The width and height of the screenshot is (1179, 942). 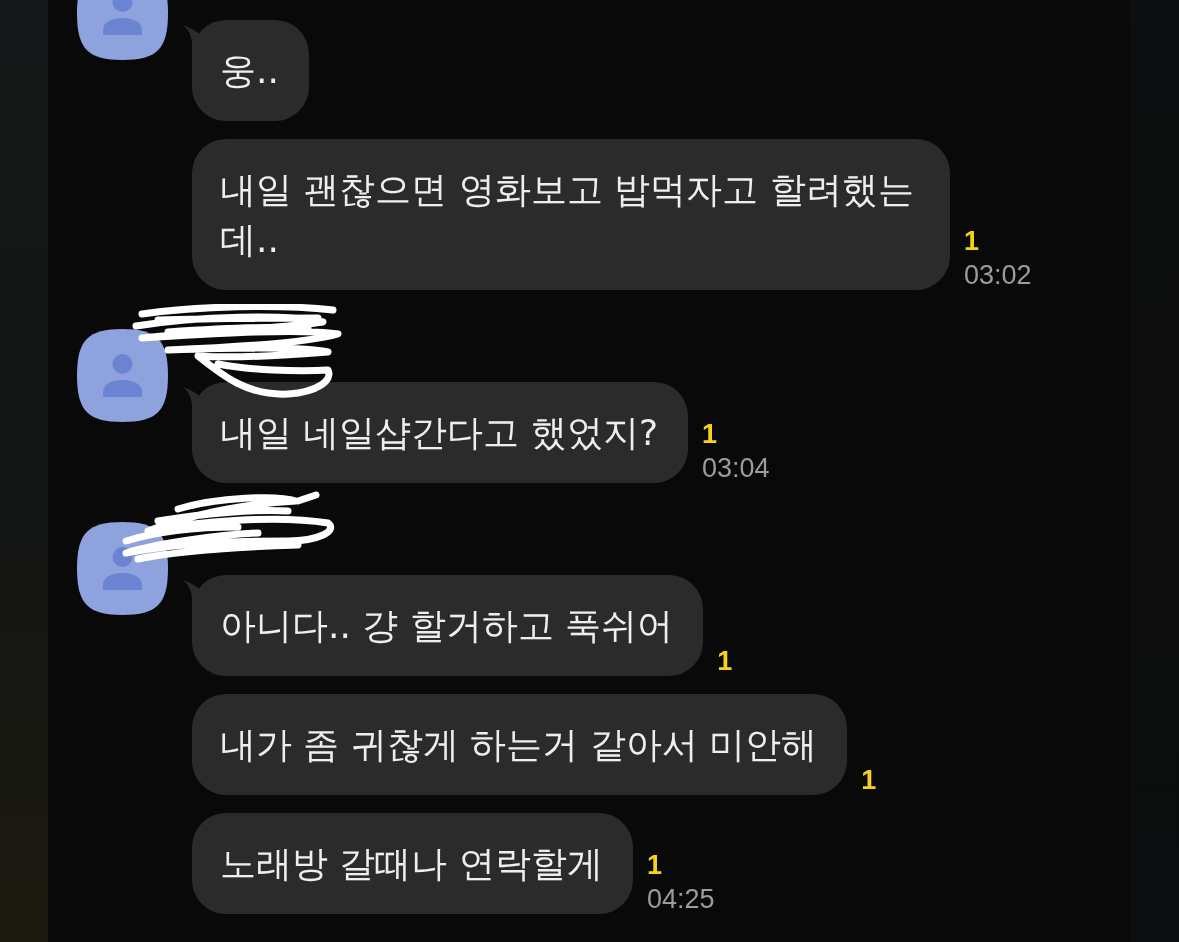 I want to click on message-bubble: 웅.., so click(x=250, y=70).